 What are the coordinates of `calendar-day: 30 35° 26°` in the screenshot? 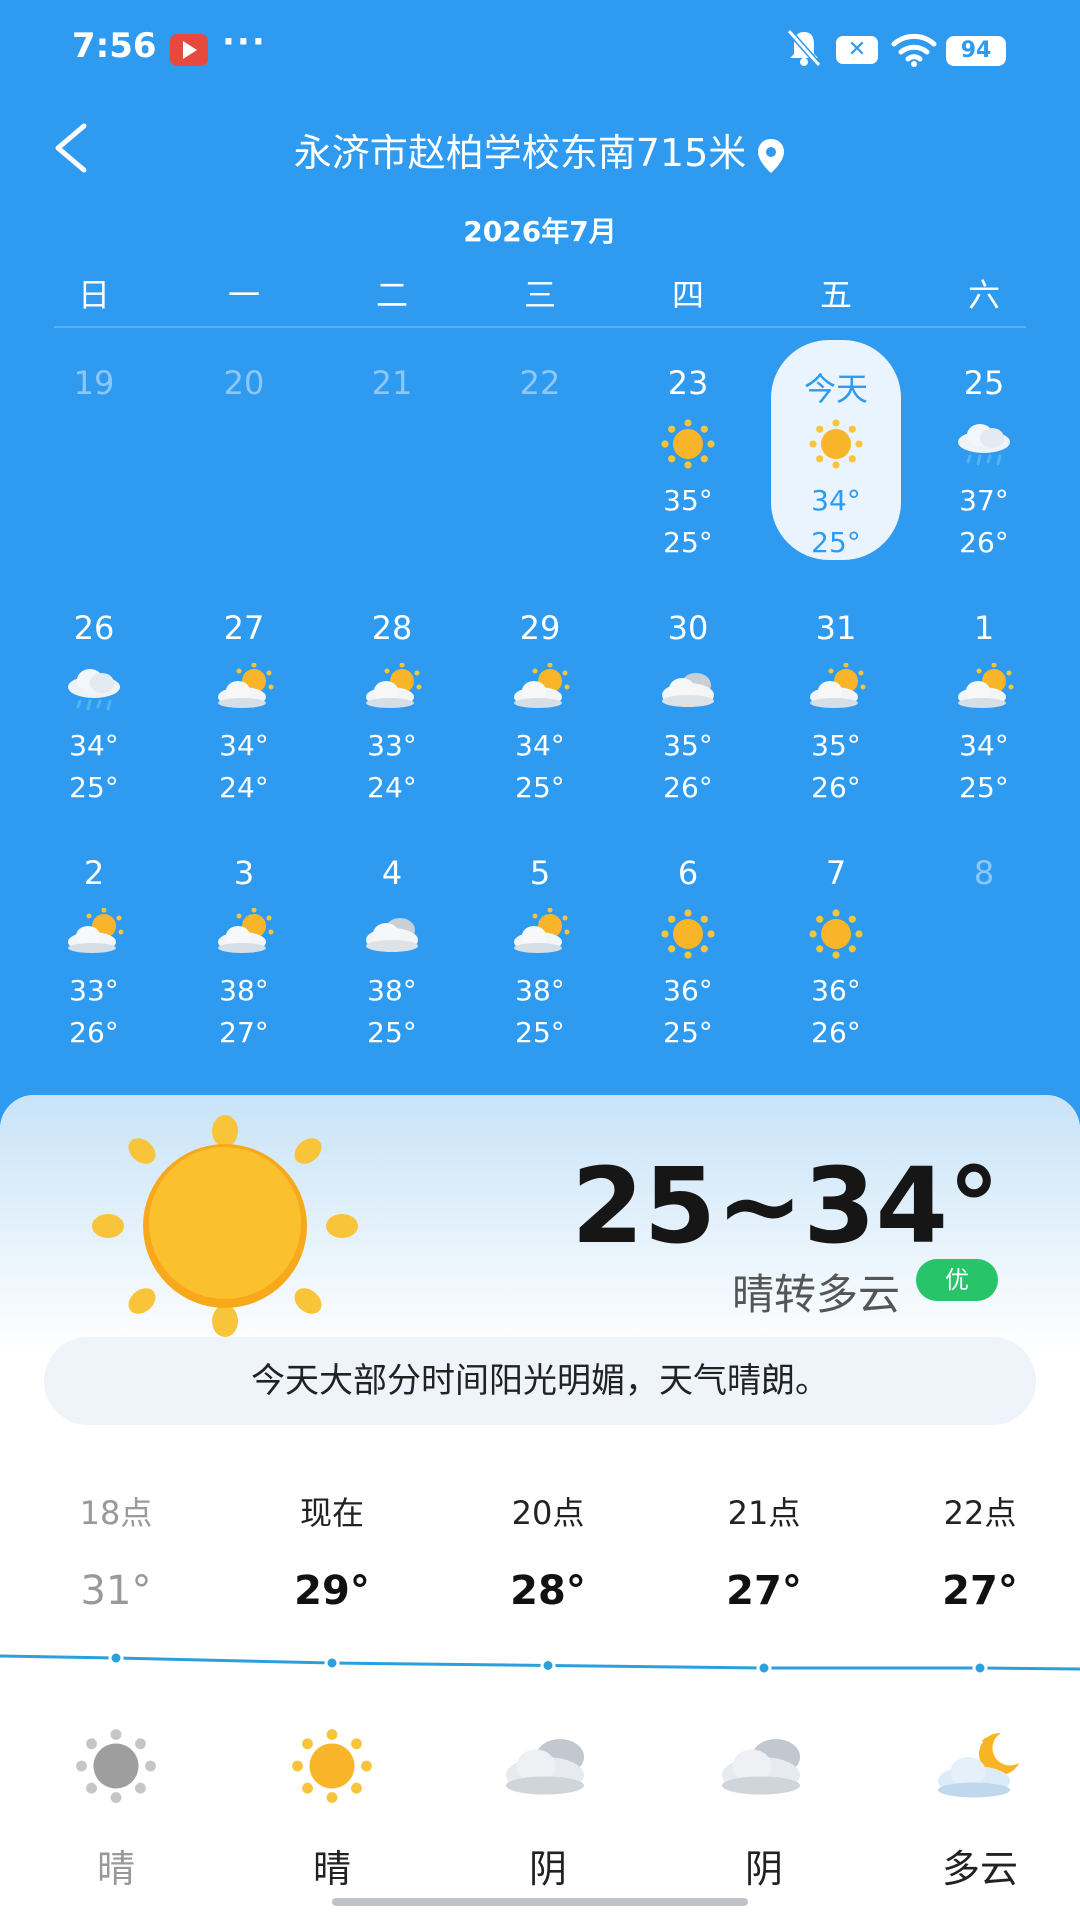 It's located at (688, 695).